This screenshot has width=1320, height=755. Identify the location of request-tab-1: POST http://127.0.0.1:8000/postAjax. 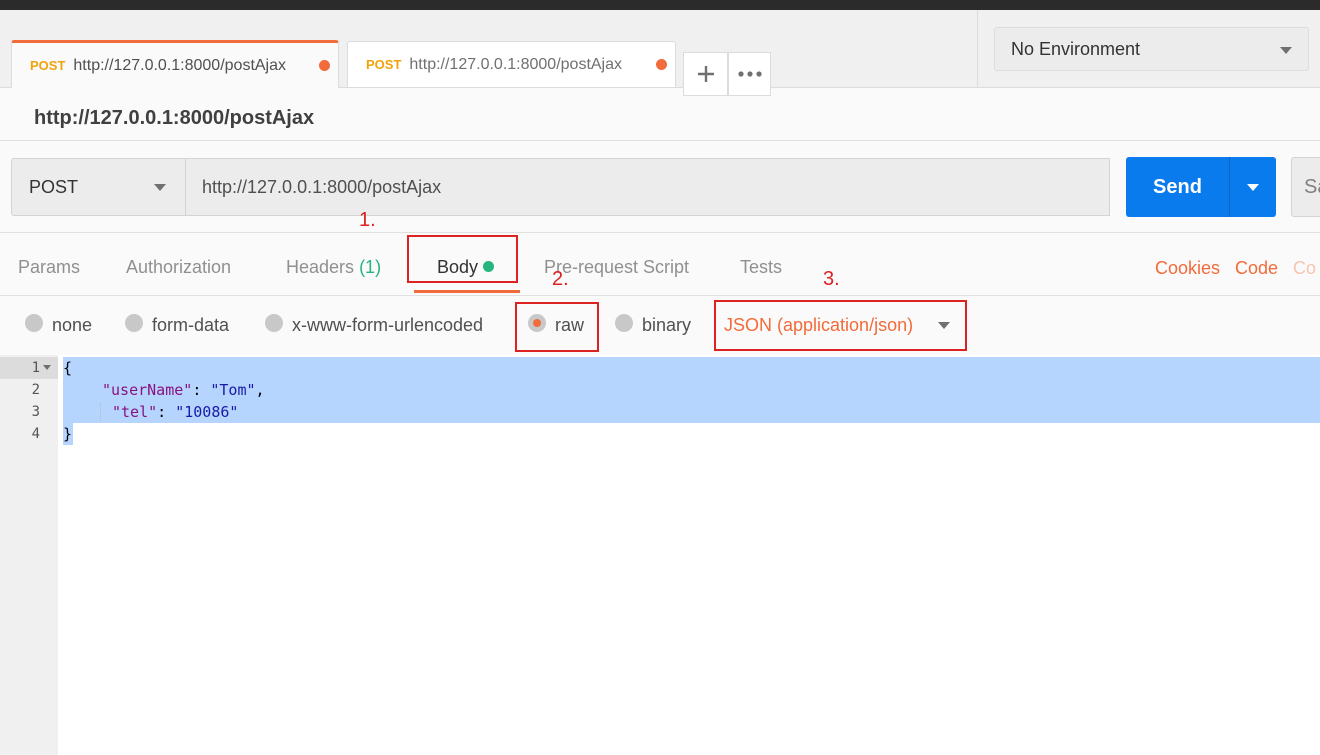
(175, 64).